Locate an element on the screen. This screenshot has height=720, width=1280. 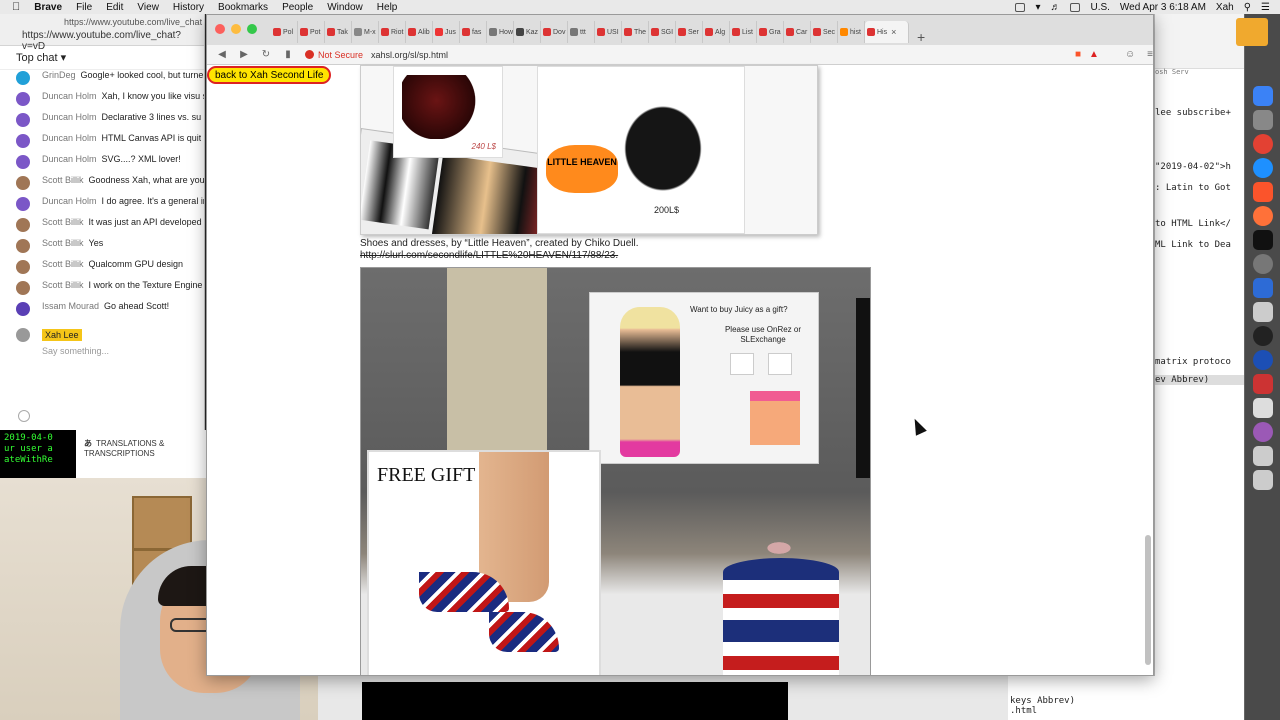
tab-tak: Tak is located at coordinates (338, 32).